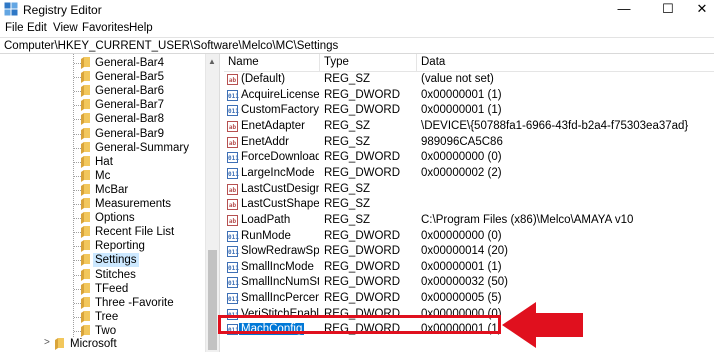 The image size is (714, 352). I want to click on maximize-button: ☐, so click(668, 9).